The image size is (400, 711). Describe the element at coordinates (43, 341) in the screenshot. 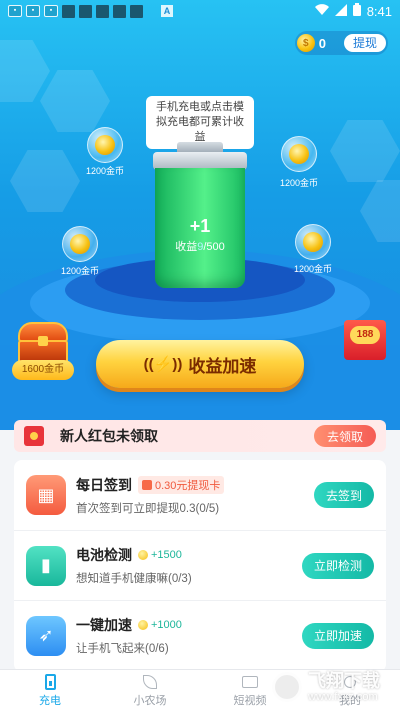

I see `chest-lock` at that location.